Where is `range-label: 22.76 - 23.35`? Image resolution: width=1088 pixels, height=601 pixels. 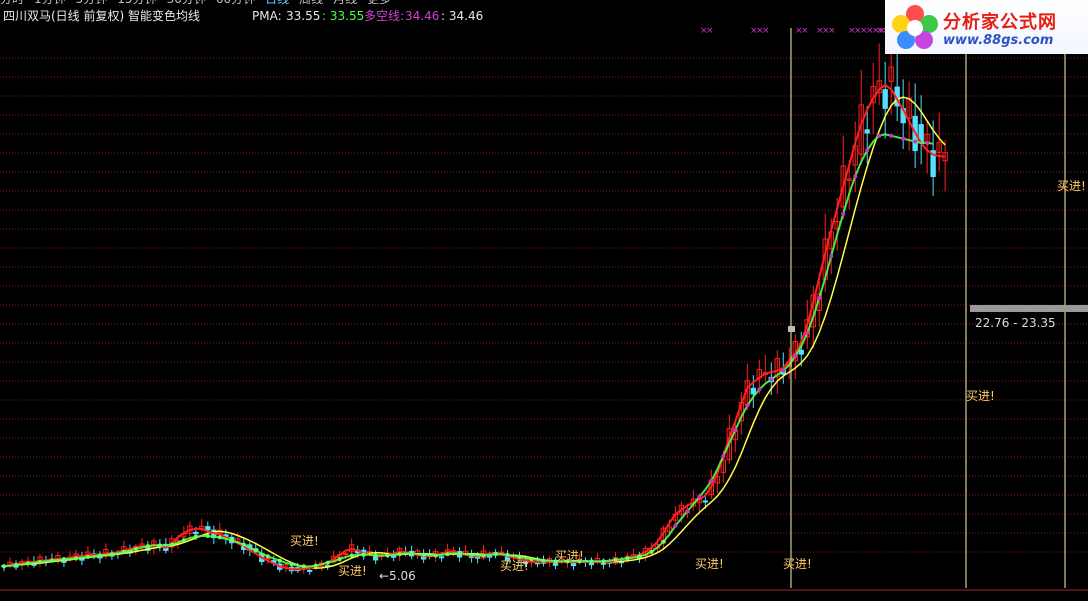 range-label: 22.76 - 23.35 is located at coordinates (1015, 323).